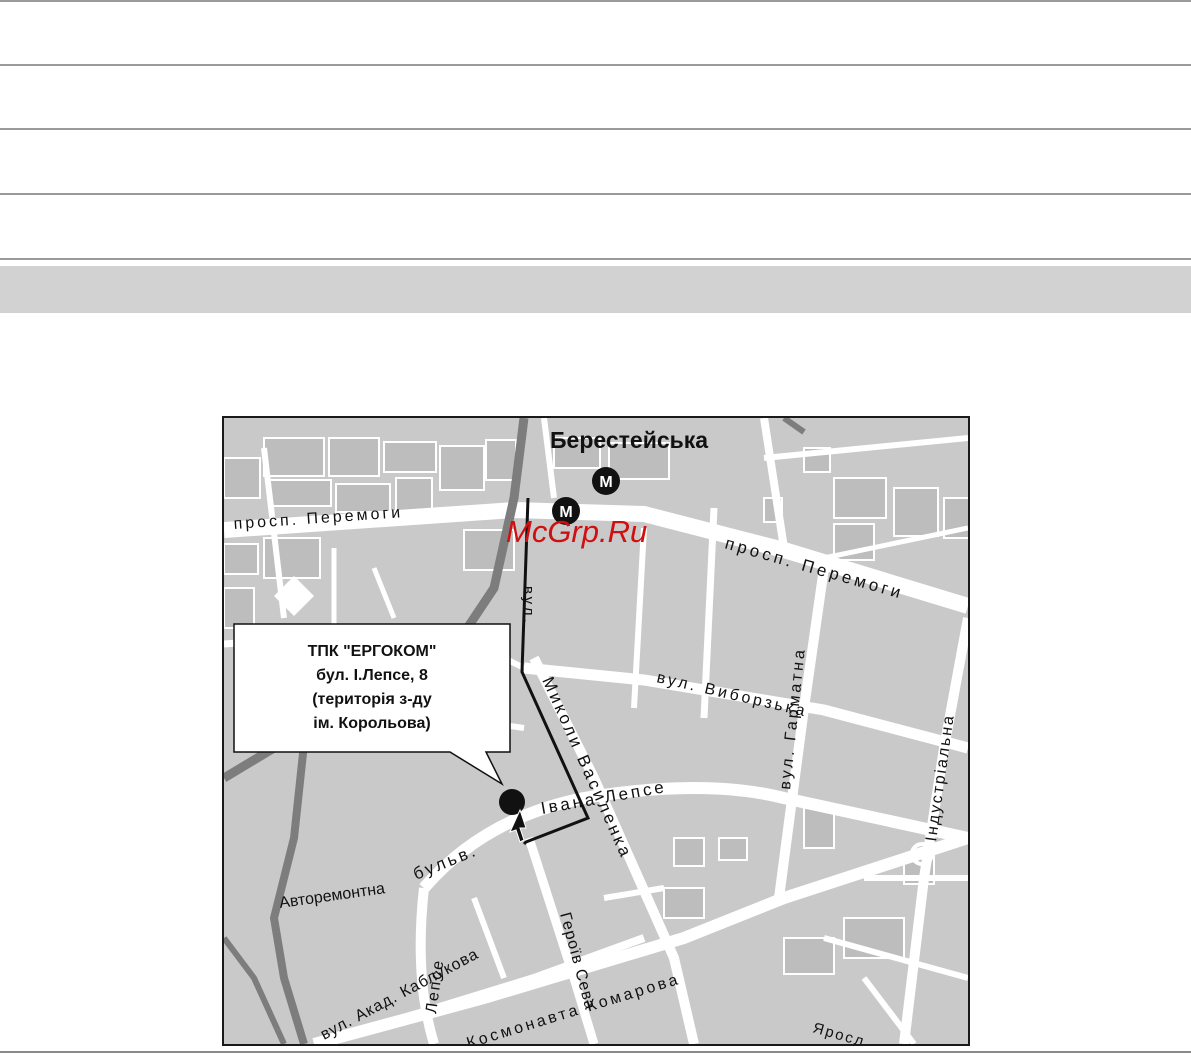  What do you see at coordinates (371, 723) in the screenshot?
I see `callout-line-4: ім. Корольова)` at bounding box center [371, 723].